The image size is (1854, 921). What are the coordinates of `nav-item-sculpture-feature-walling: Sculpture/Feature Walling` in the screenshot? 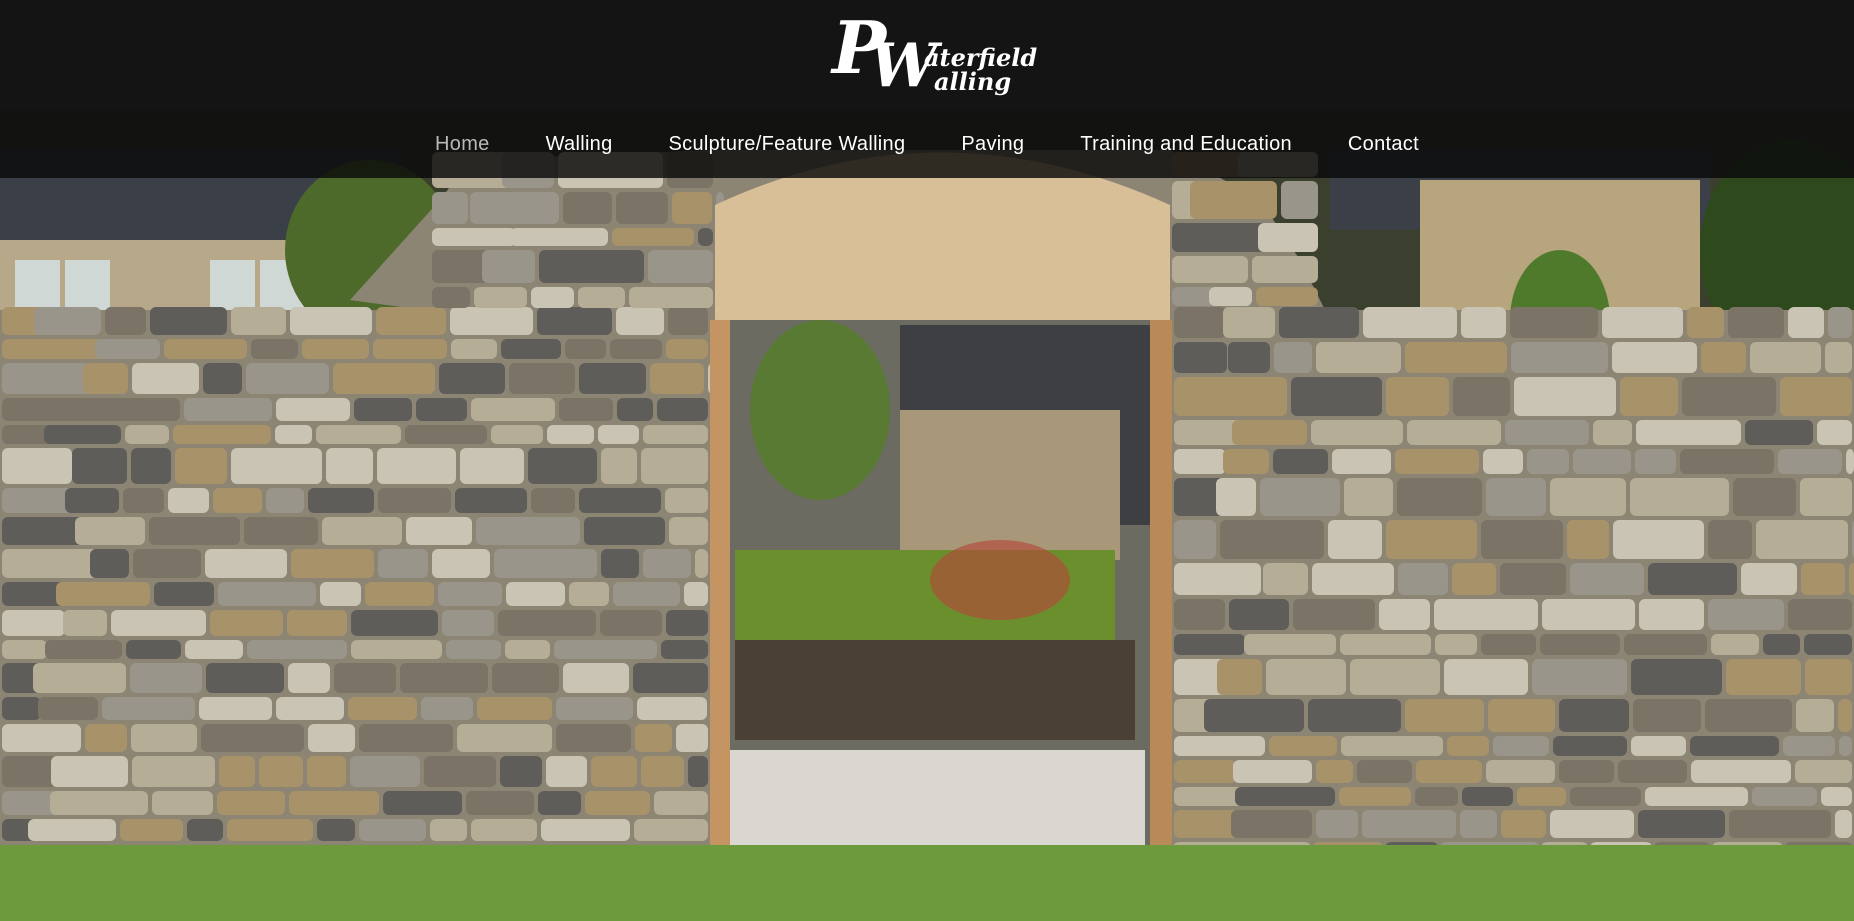 It's located at (787, 144).